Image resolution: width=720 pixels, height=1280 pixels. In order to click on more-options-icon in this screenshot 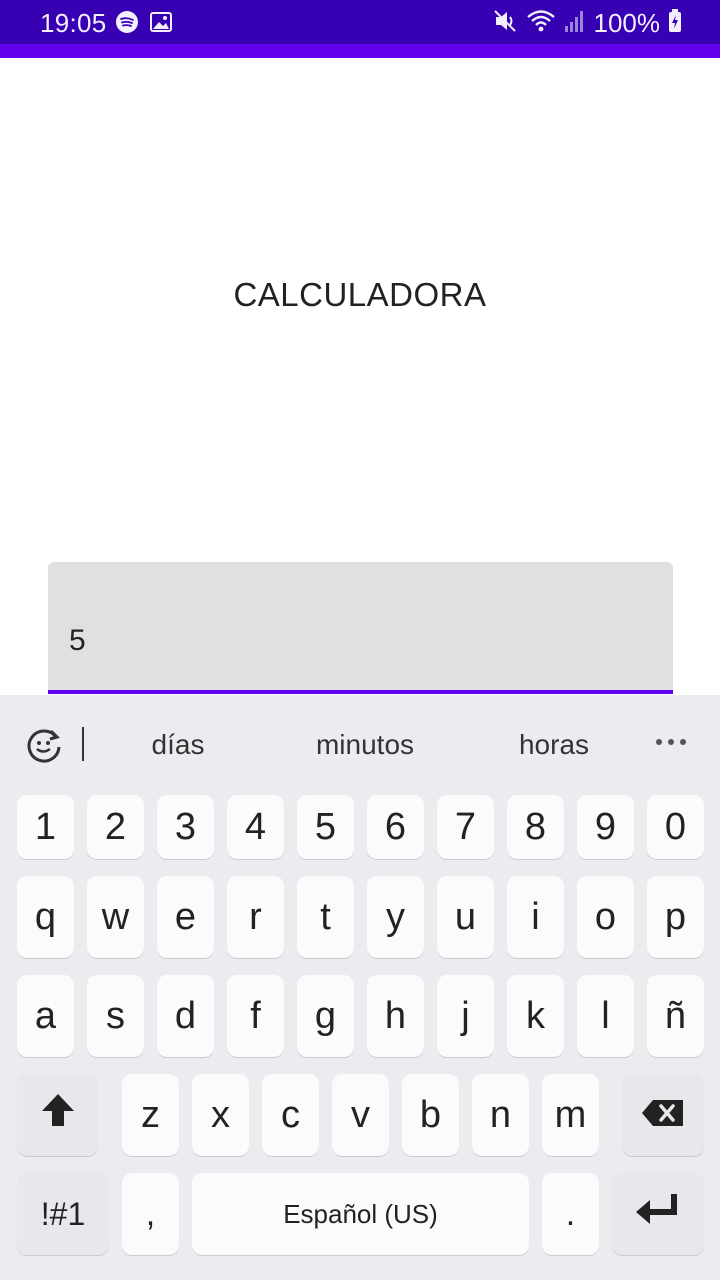, I will do `click(671, 744)`.